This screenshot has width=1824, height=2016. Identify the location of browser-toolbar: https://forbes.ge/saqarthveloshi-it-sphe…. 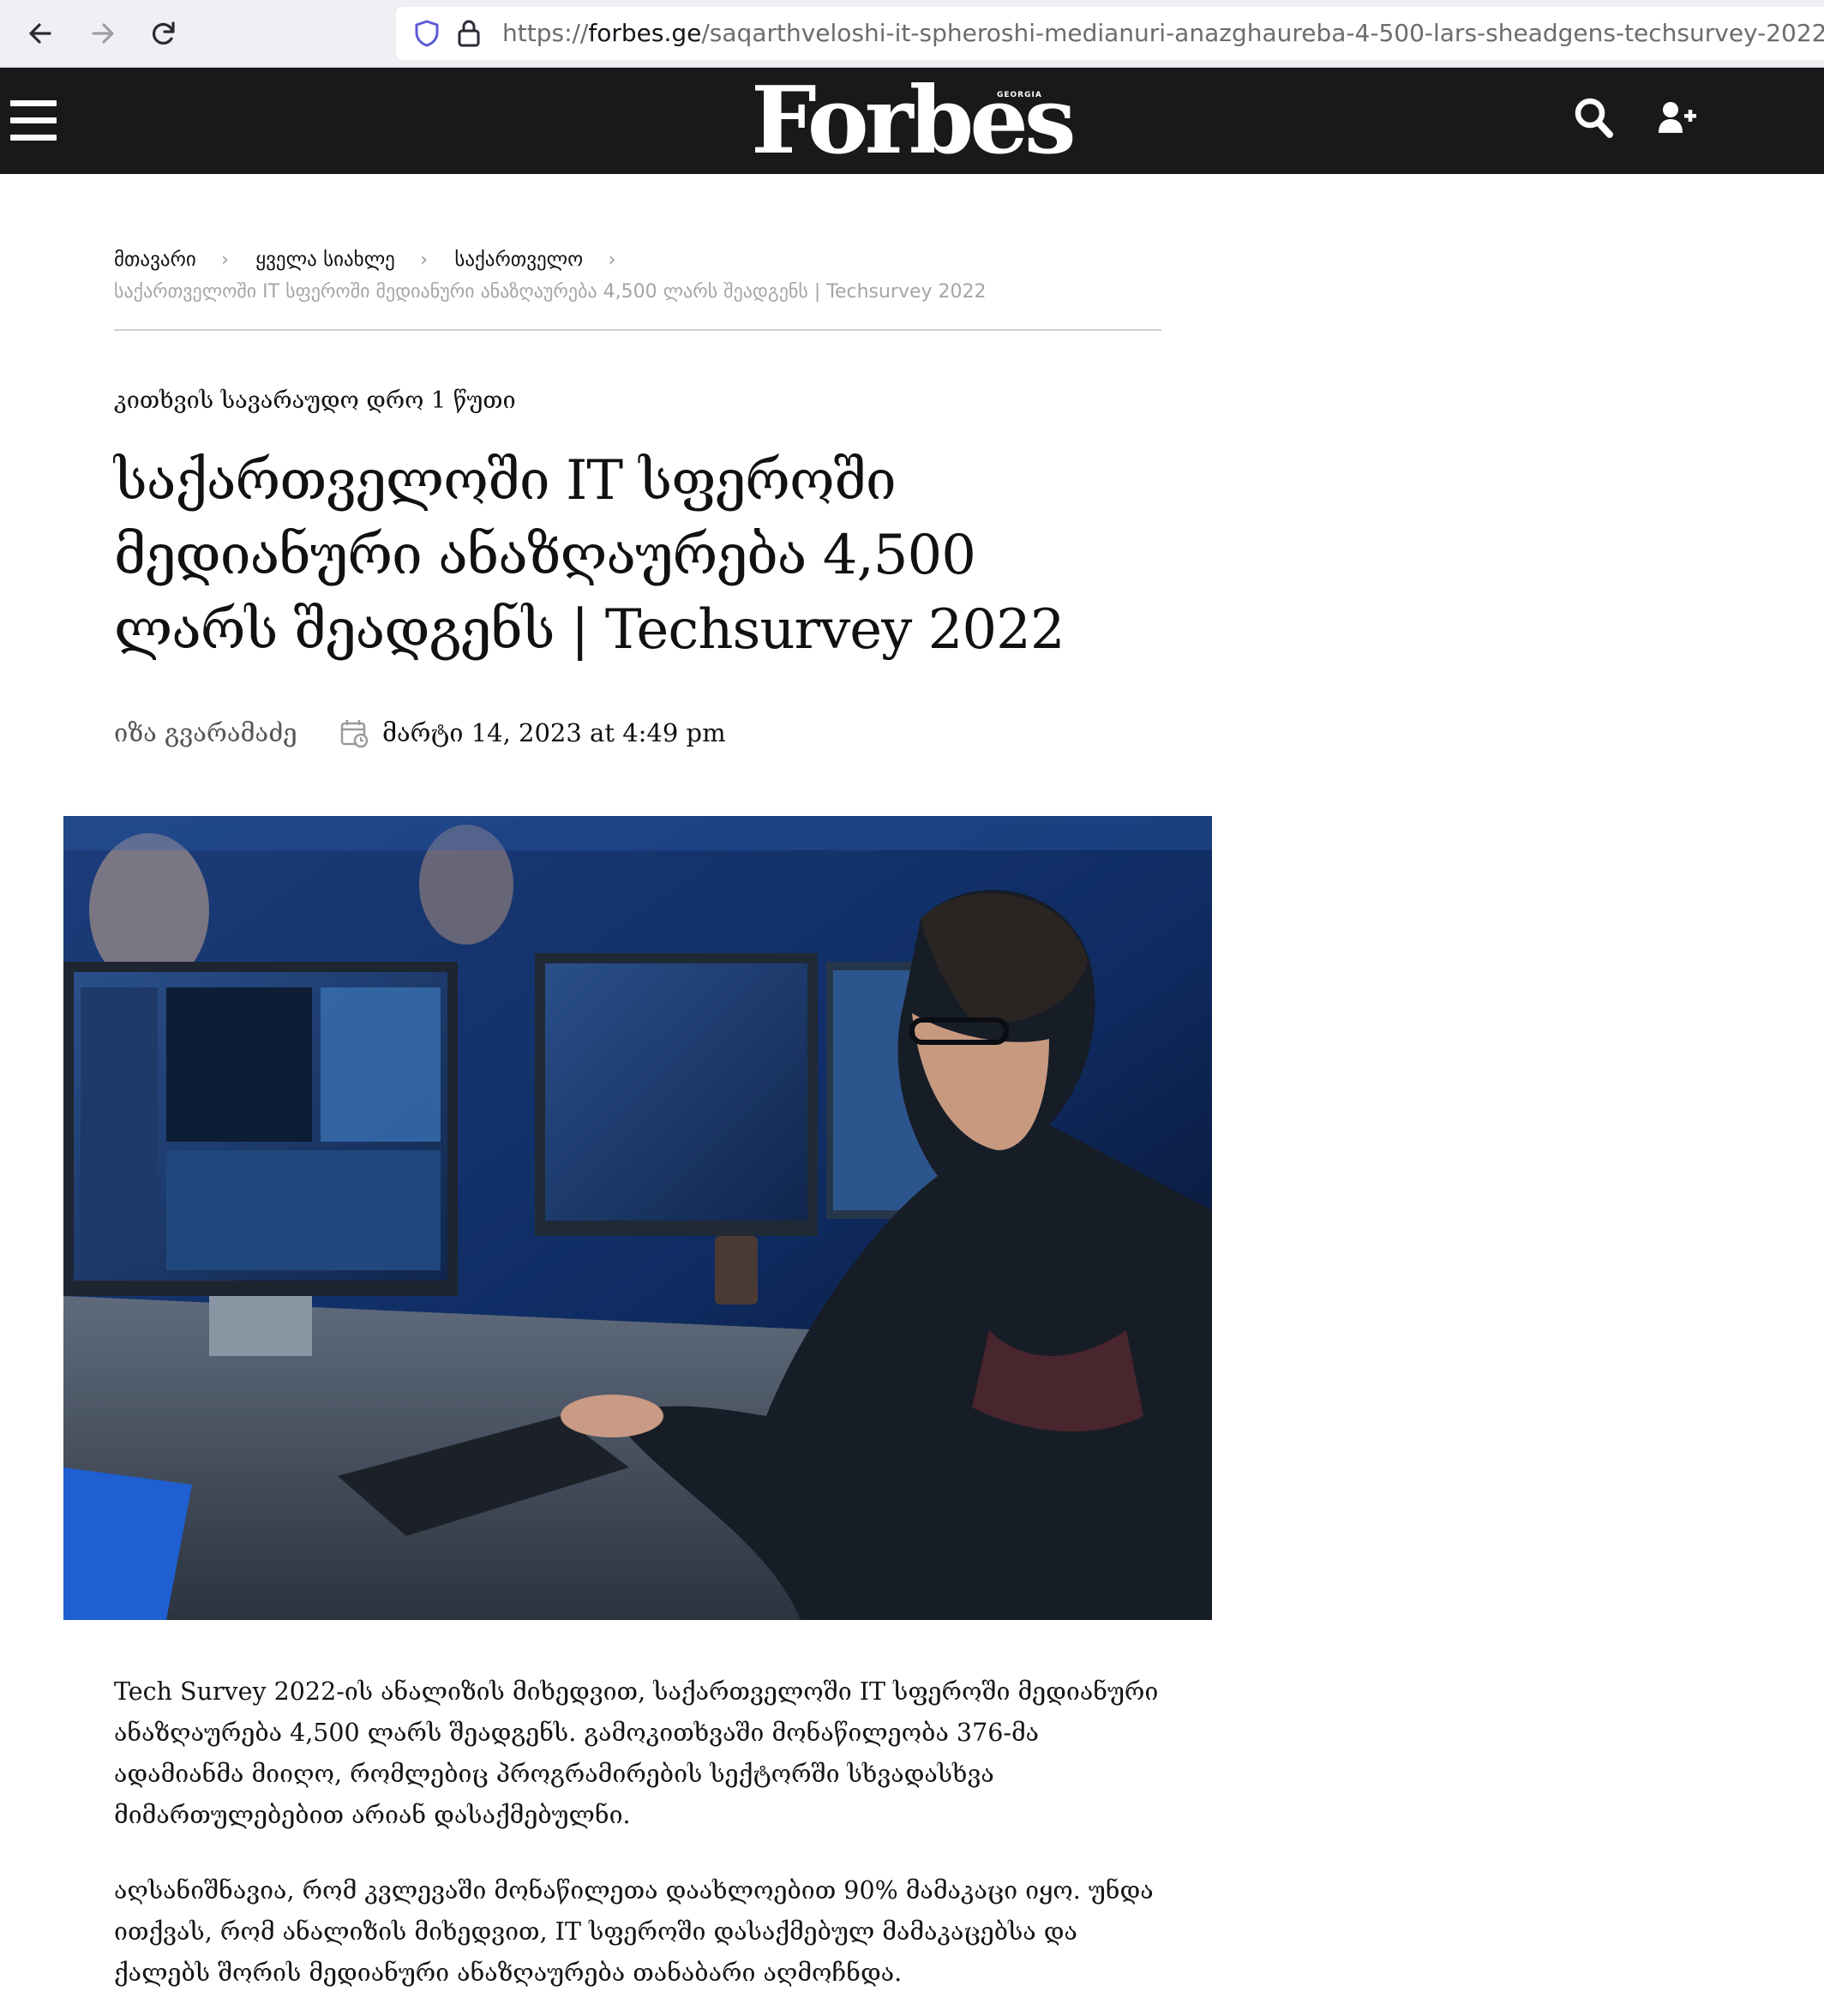
(912, 34).